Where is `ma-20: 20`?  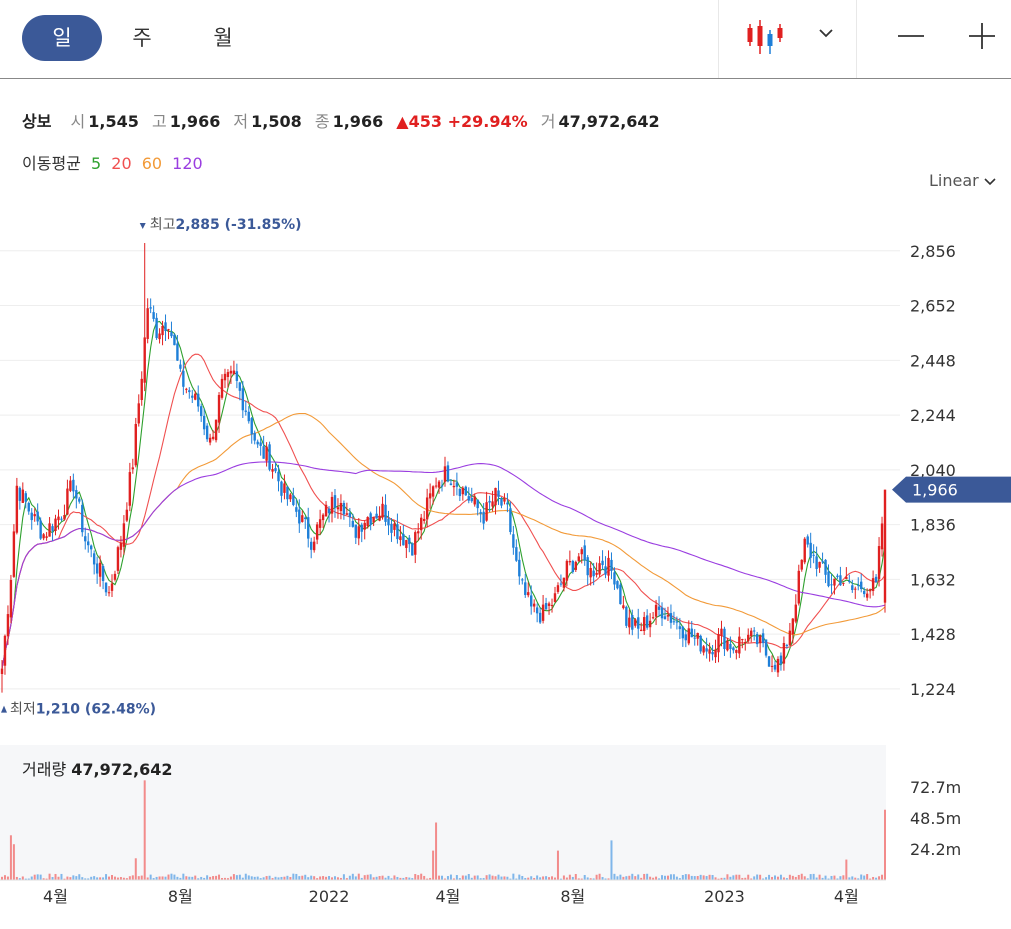 ma-20: 20 is located at coordinates (121, 163).